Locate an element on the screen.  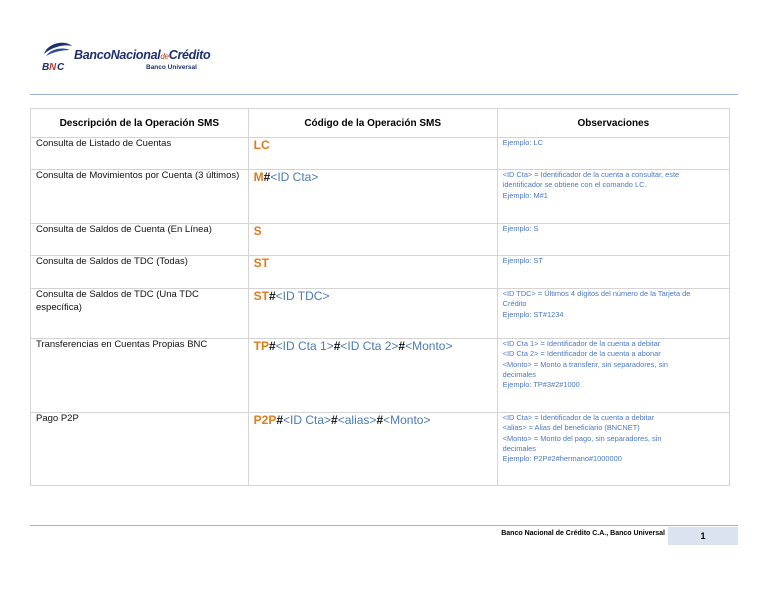
bank-subtitle: Banco Universal is located at coordinates (171, 67).